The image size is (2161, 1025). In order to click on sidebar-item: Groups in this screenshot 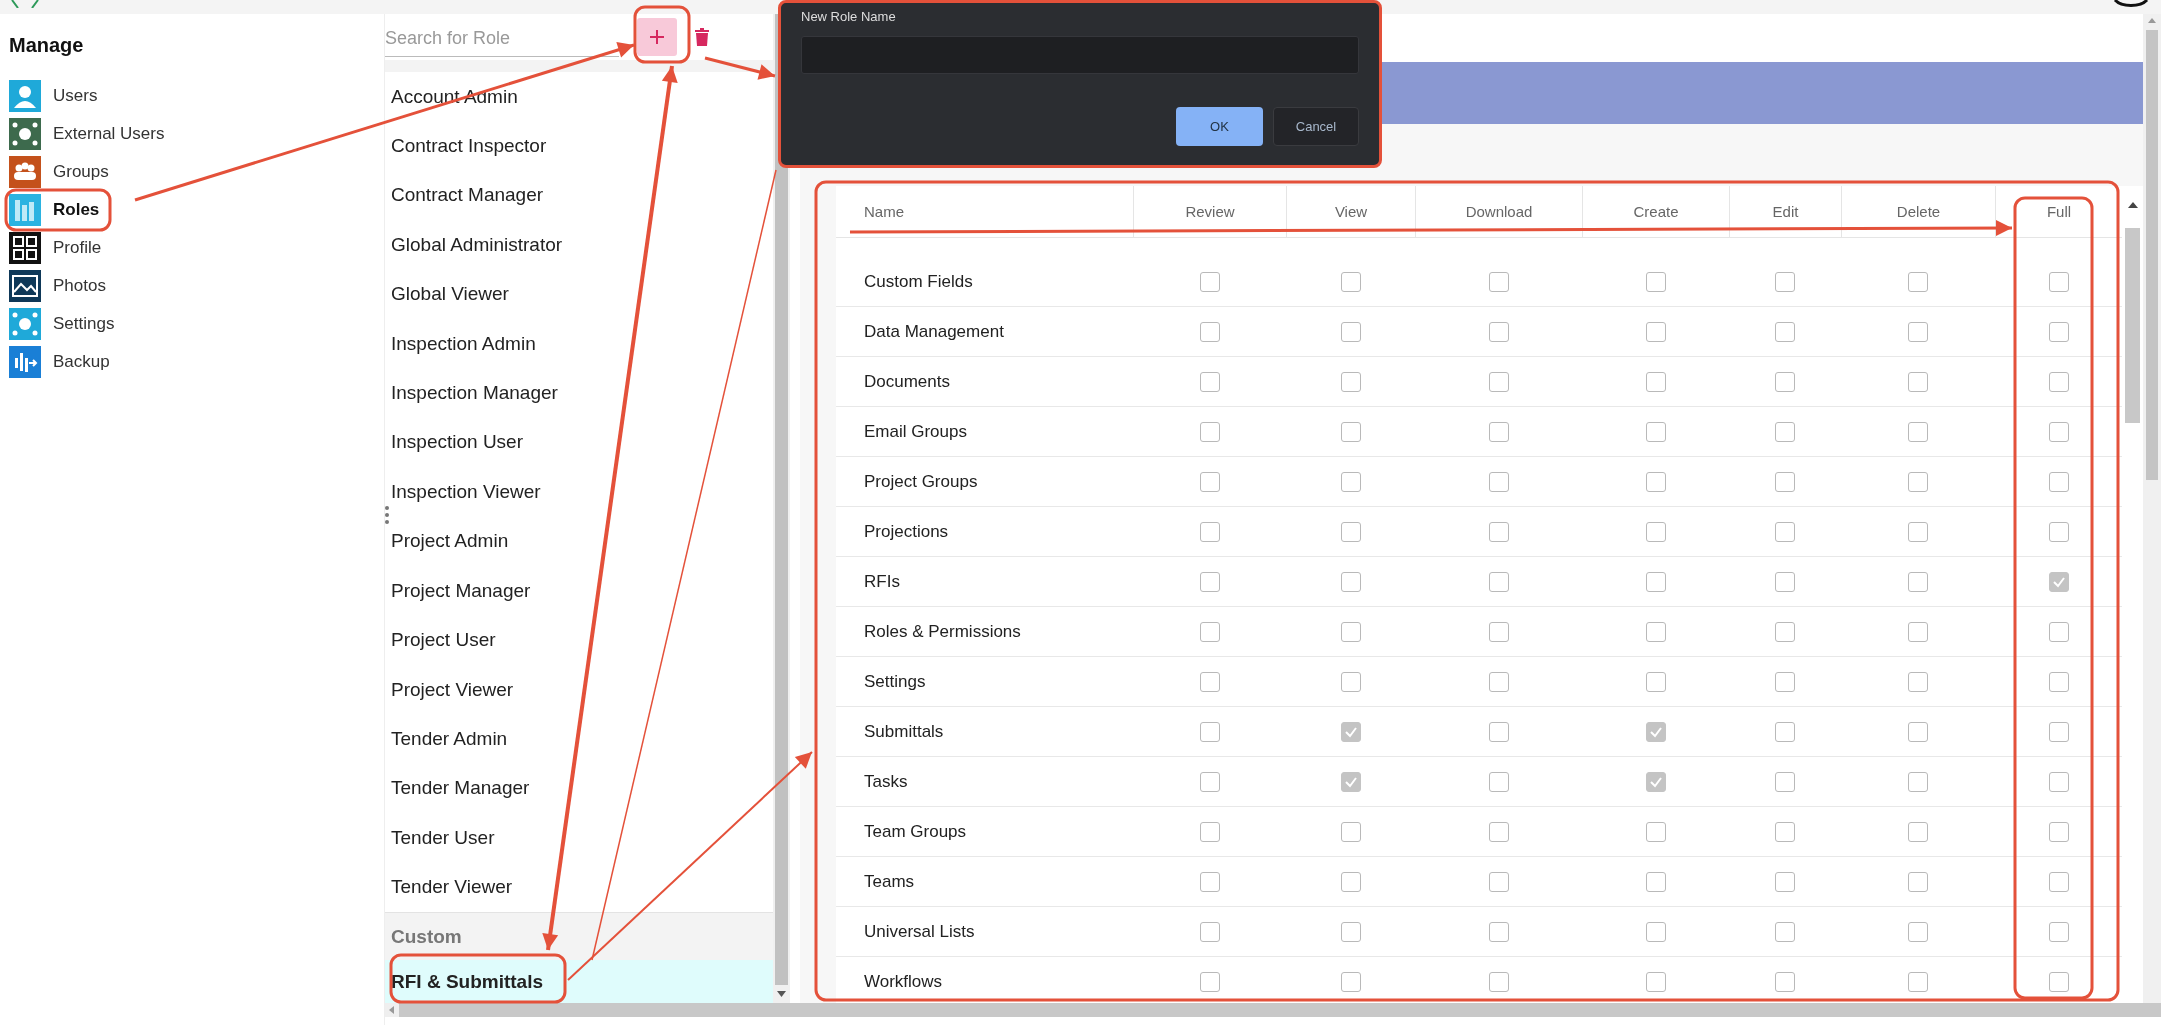, I will do `click(59, 172)`.